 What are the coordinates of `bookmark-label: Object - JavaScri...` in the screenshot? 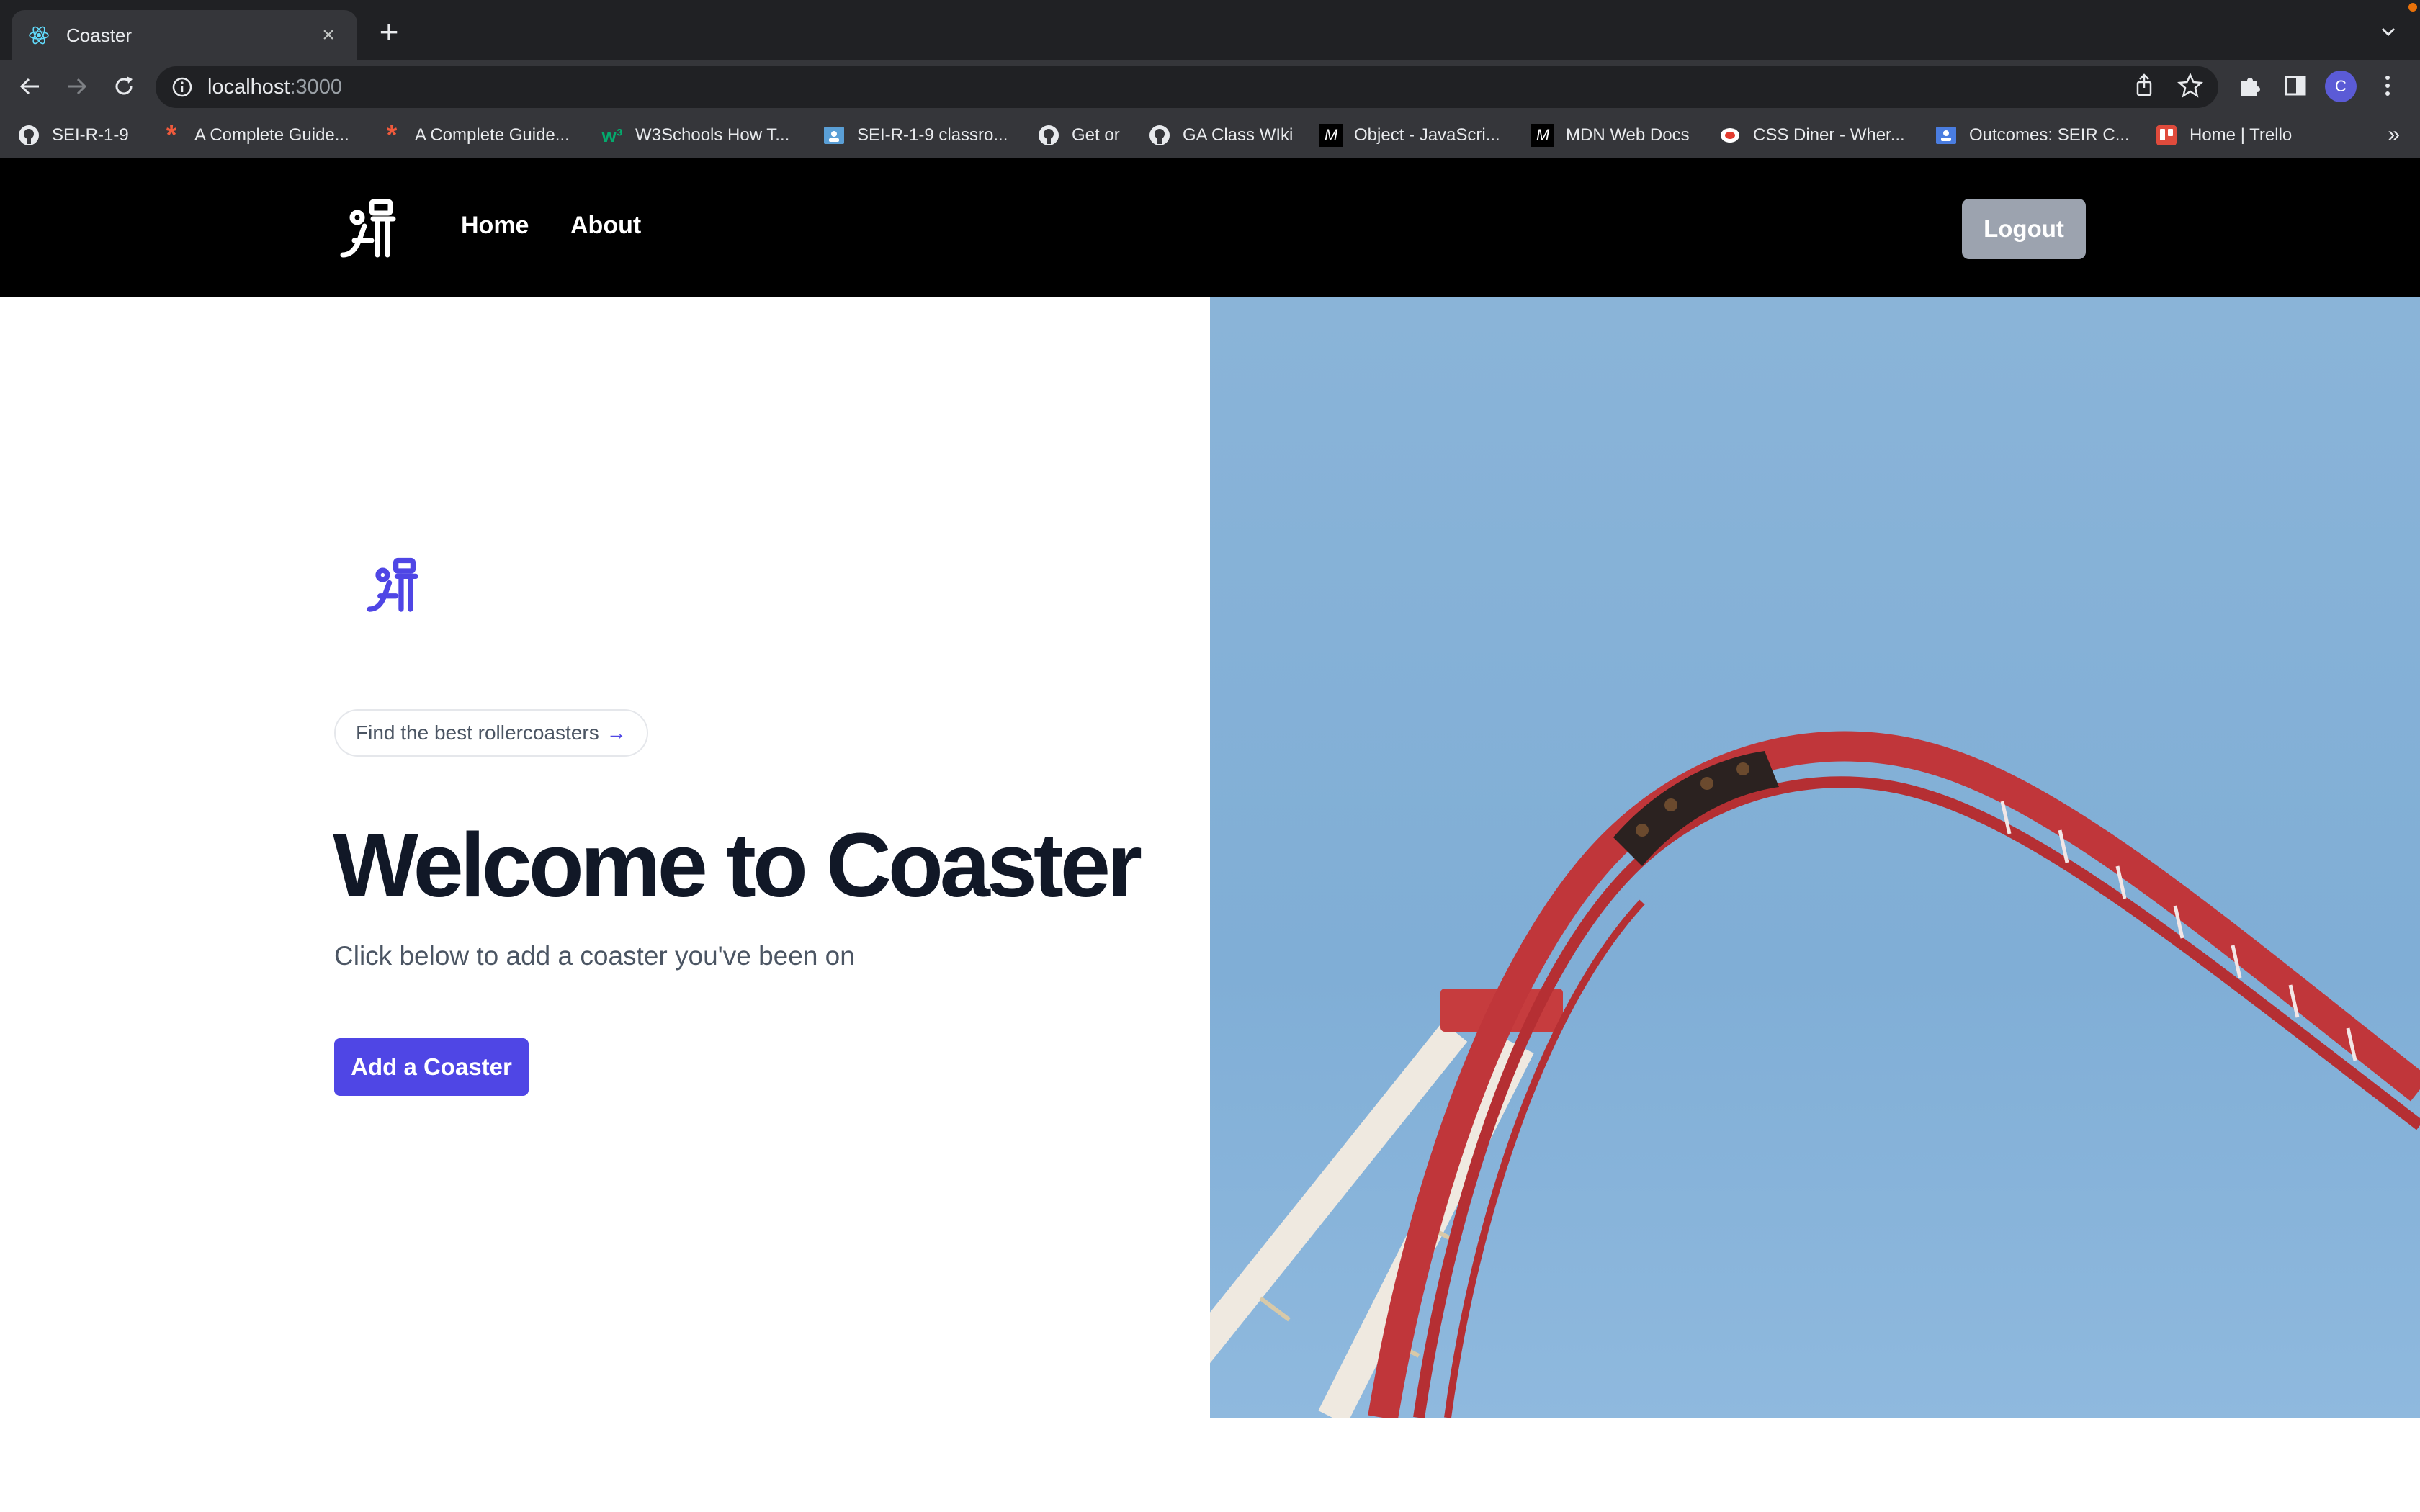 It's located at (1427, 135).